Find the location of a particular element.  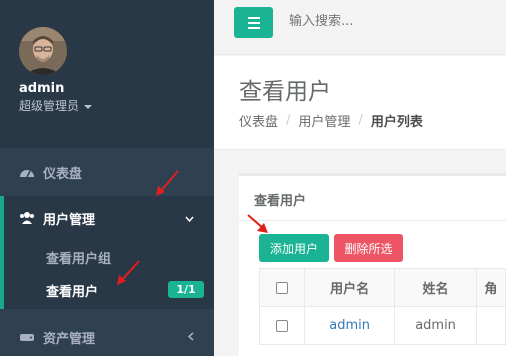

profile-role-label: 超级管理员 is located at coordinates (49, 106).